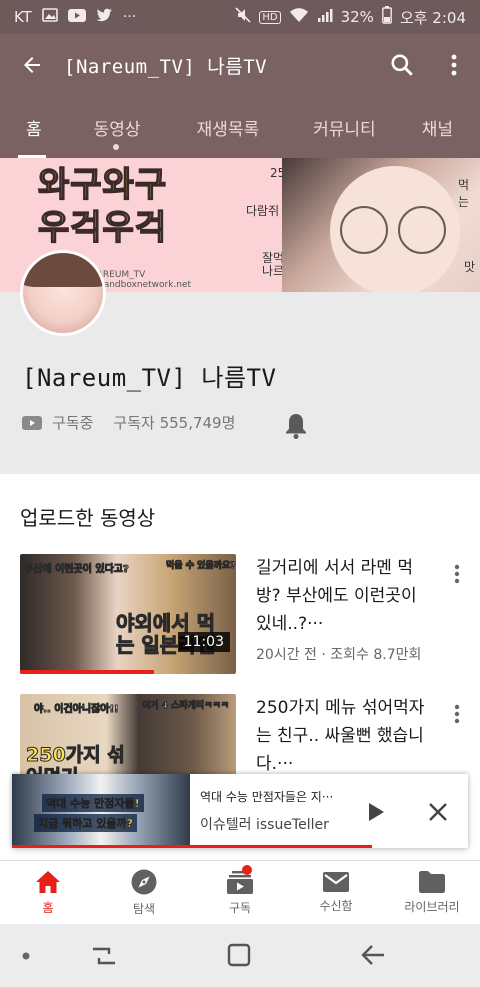 The height and width of the screenshot is (987, 480). I want to click on signal-icon, so click(325, 17).